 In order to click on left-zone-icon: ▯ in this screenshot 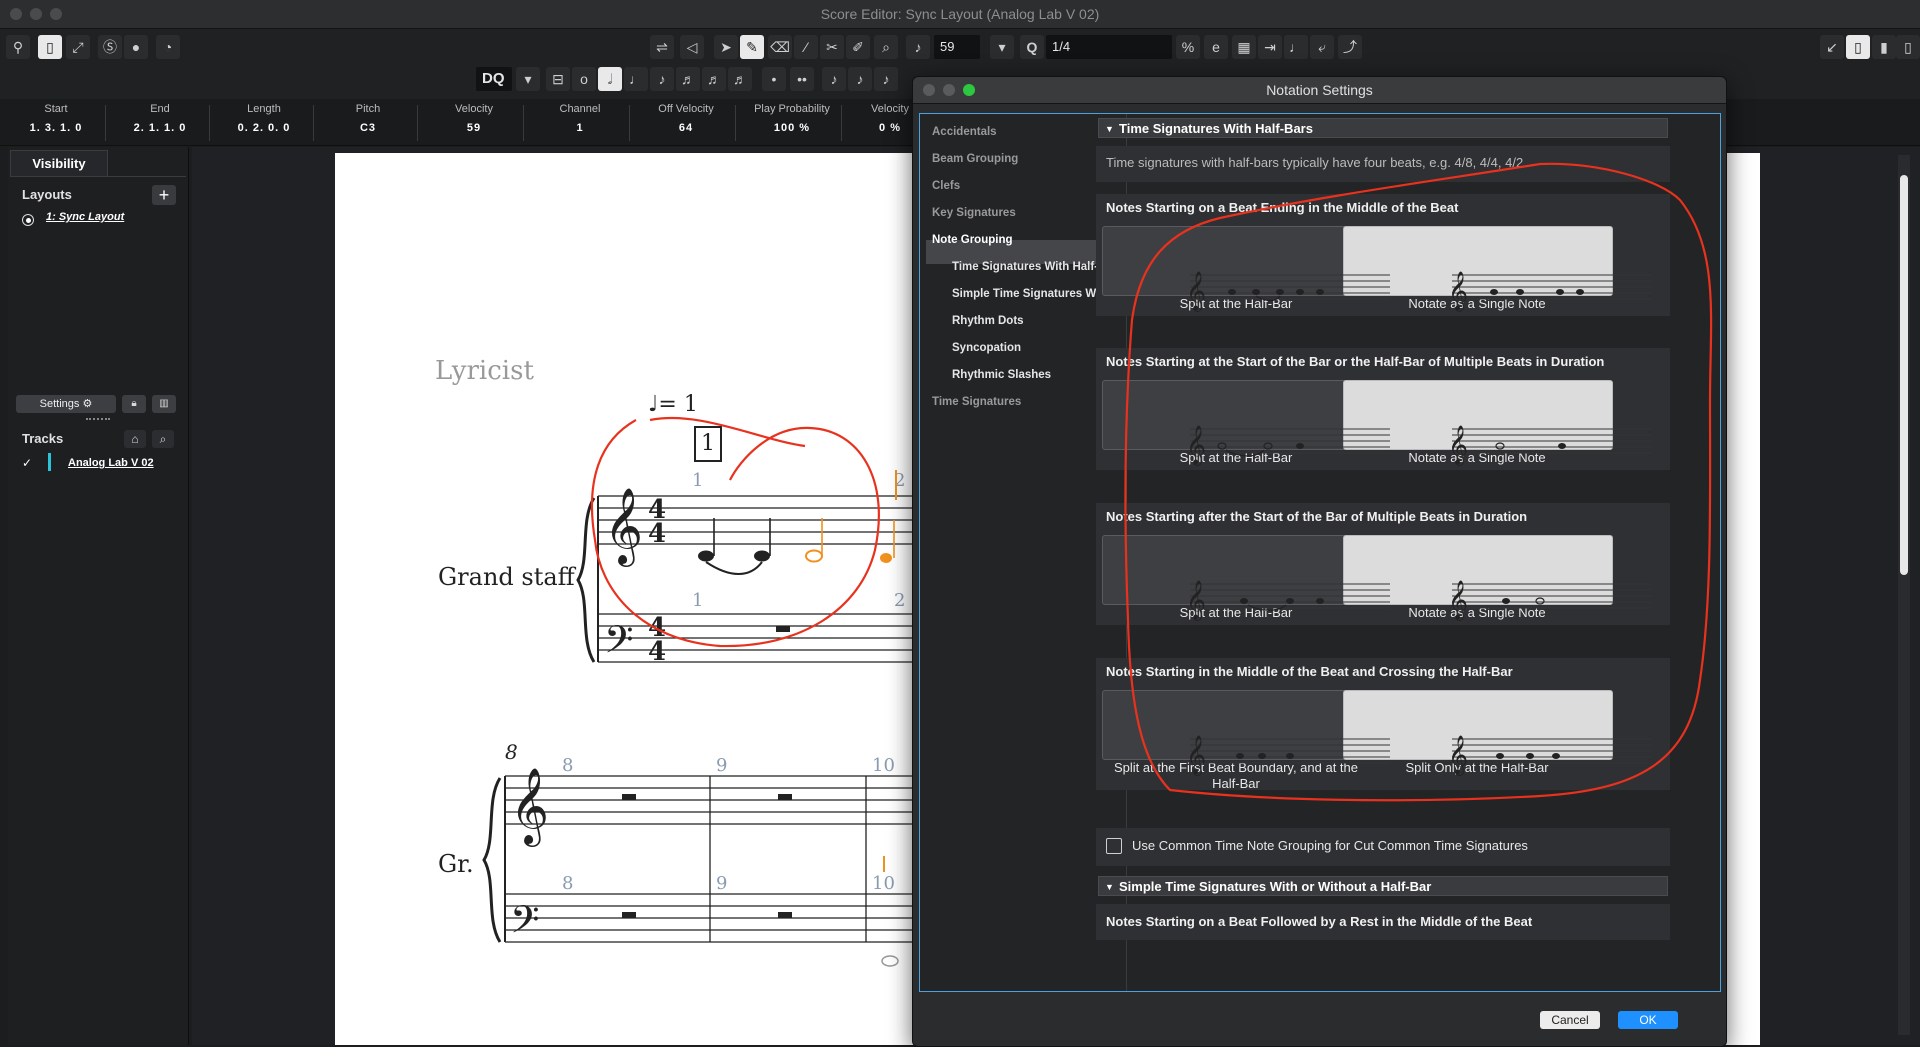, I will do `click(1858, 47)`.